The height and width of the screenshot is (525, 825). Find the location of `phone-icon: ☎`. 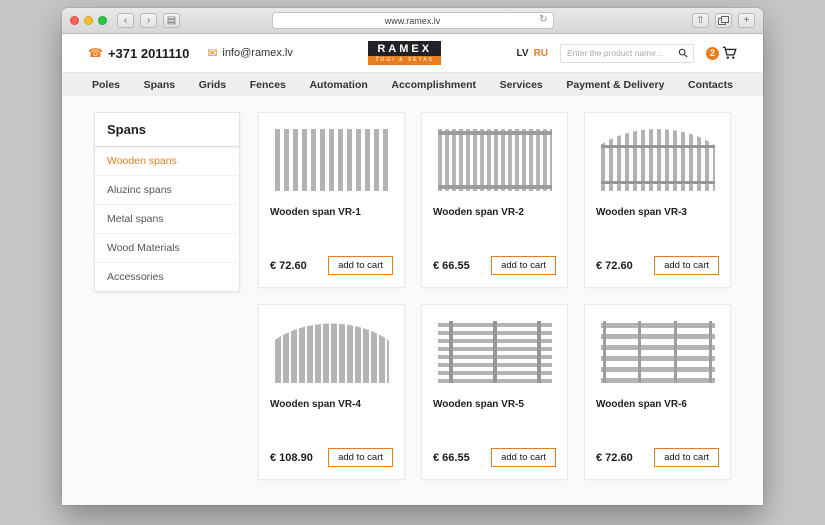

phone-icon: ☎ is located at coordinates (95, 53).